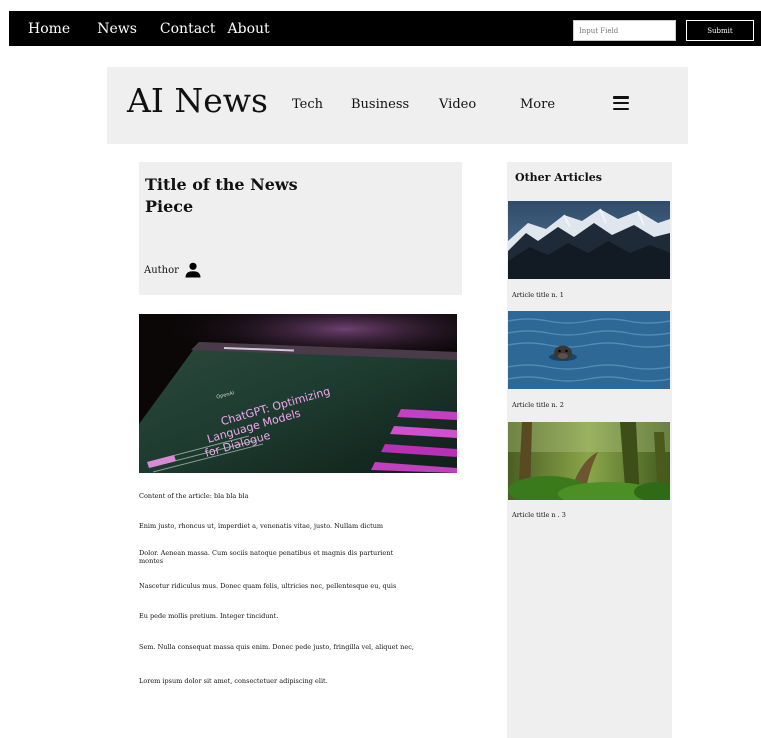  What do you see at coordinates (720, 30) in the screenshot?
I see `submit-button: Submit` at bounding box center [720, 30].